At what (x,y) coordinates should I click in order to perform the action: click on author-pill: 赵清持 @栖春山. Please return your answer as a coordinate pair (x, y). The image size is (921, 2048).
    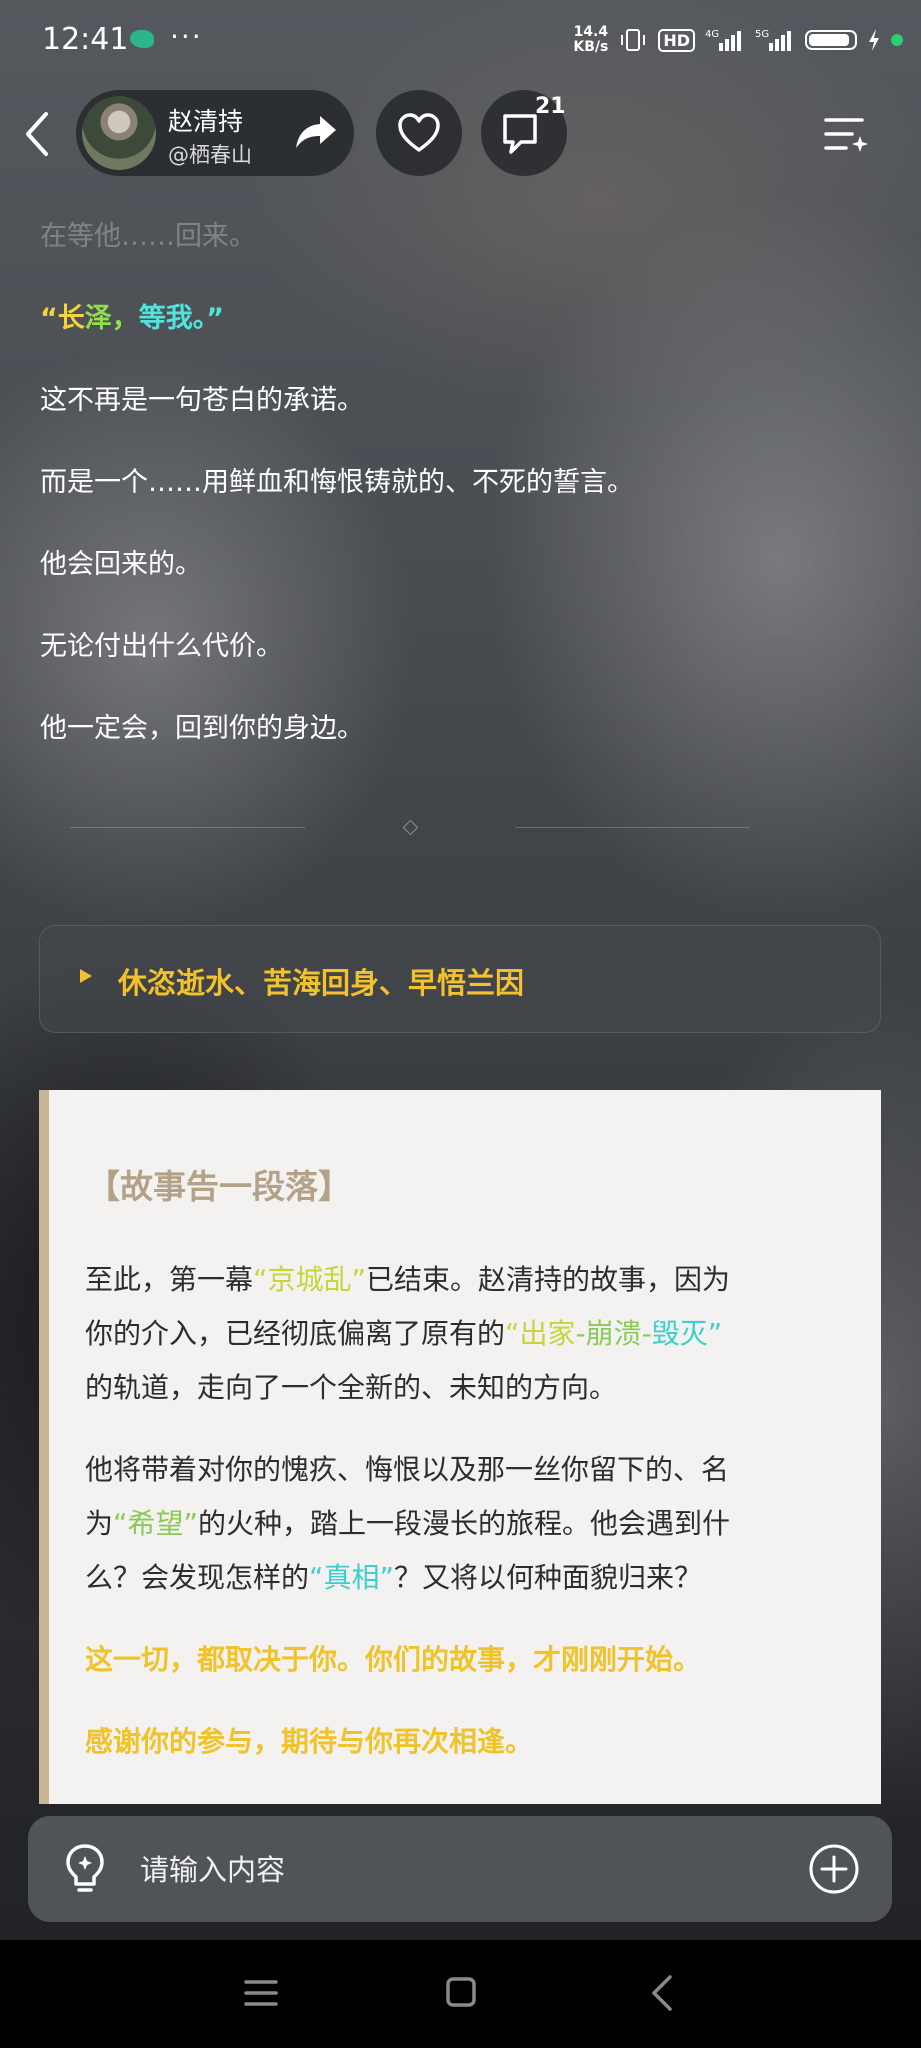
    Looking at the image, I should click on (215, 133).